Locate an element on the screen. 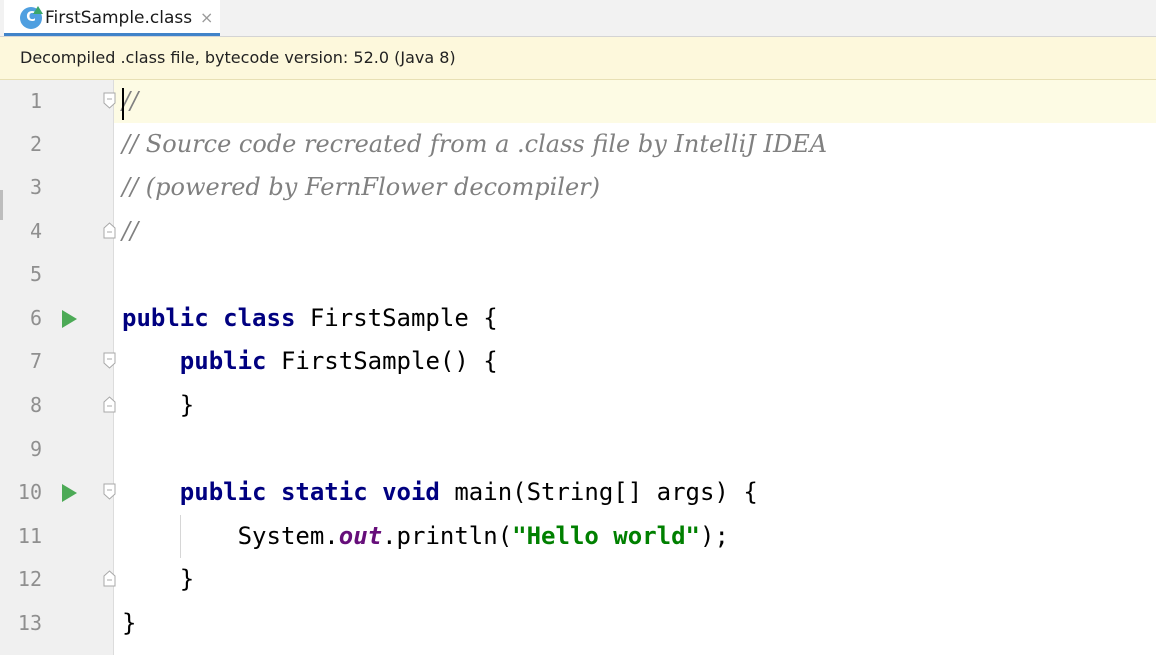  line-number: 1 is located at coordinates (35, 101).